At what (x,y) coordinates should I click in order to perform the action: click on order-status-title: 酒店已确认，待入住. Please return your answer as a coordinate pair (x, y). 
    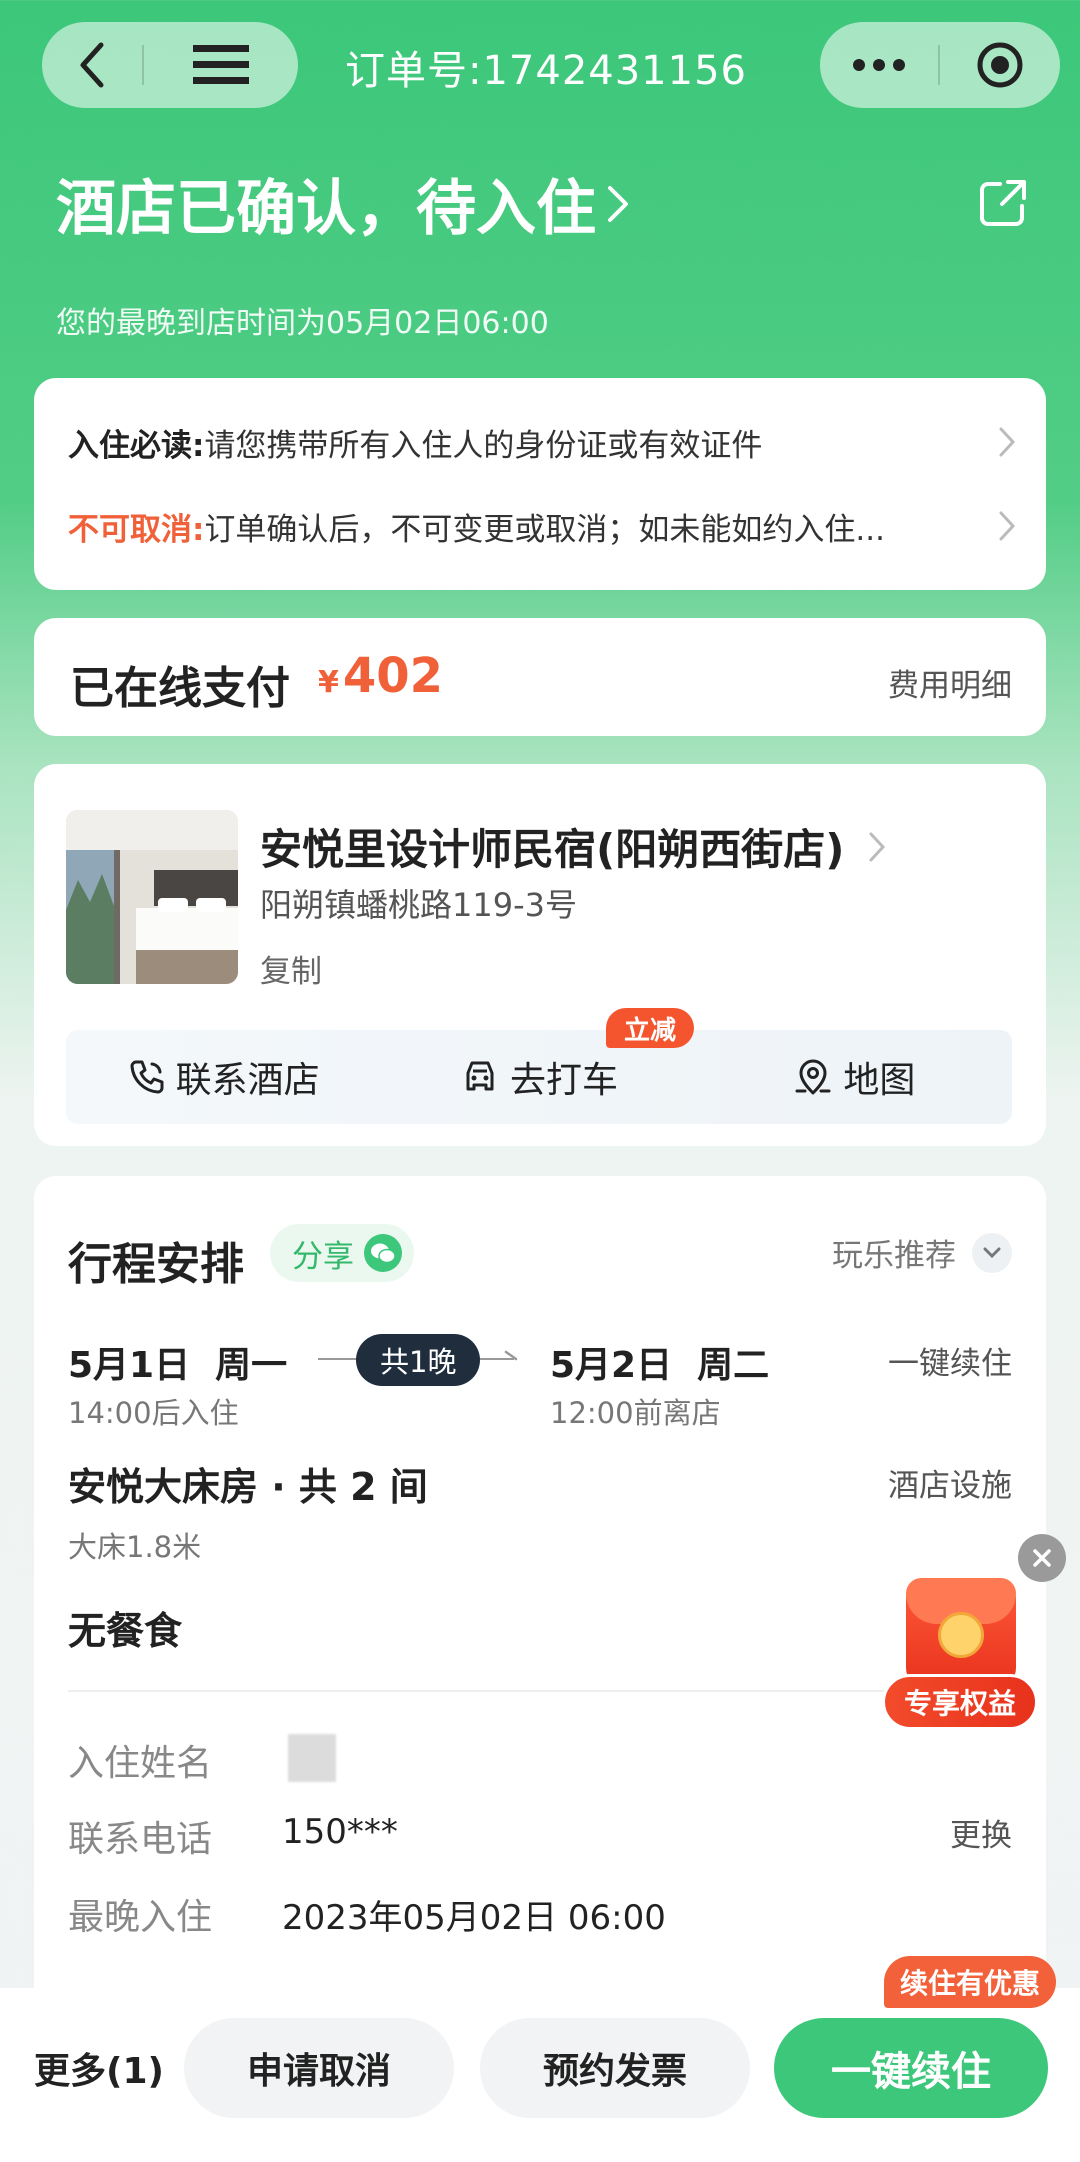
    Looking at the image, I should click on (344, 203).